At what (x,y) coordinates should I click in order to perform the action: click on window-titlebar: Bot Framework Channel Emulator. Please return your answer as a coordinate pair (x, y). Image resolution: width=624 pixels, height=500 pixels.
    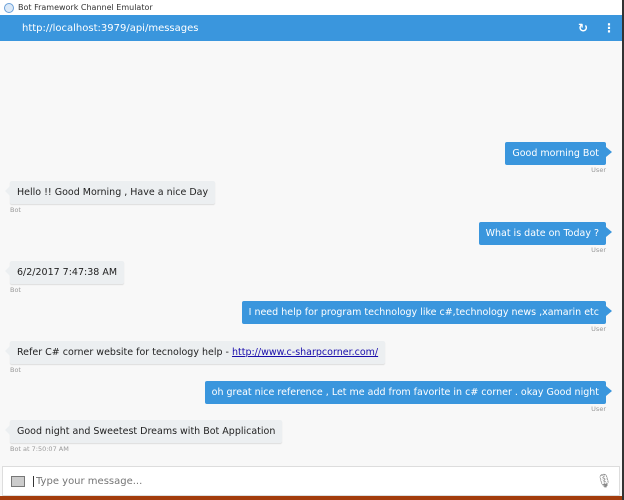
    Looking at the image, I should click on (311, 7).